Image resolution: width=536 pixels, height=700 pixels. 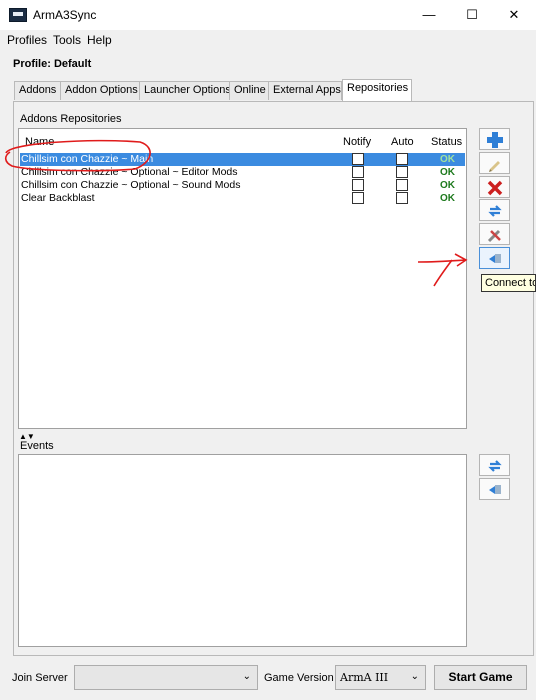 What do you see at coordinates (185, 90) in the screenshot?
I see `tab-launcher-options: Launcher Options` at bounding box center [185, 90].